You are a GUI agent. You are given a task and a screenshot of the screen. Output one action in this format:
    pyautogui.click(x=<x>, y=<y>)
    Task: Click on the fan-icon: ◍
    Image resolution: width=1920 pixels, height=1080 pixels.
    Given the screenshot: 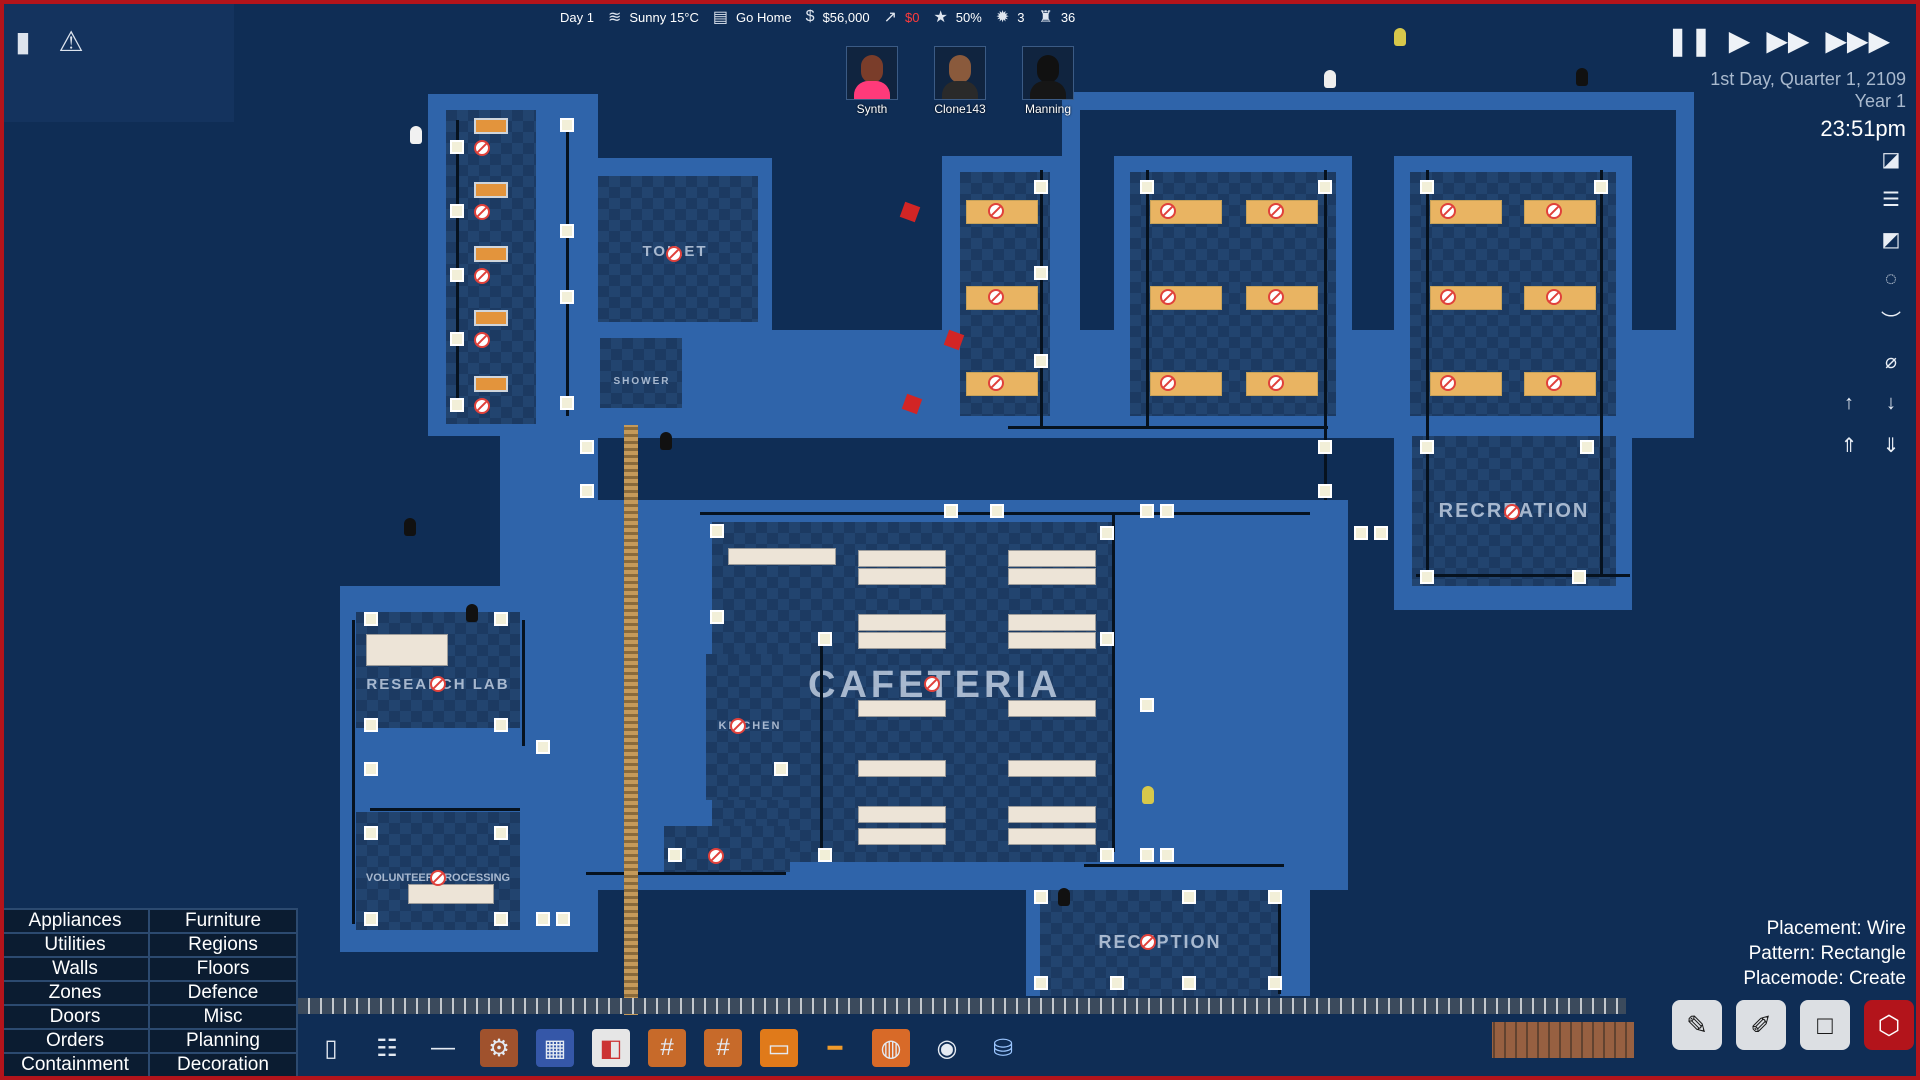 What is the action you would take?
    pyautogui.click(x=891, y=1048)
    